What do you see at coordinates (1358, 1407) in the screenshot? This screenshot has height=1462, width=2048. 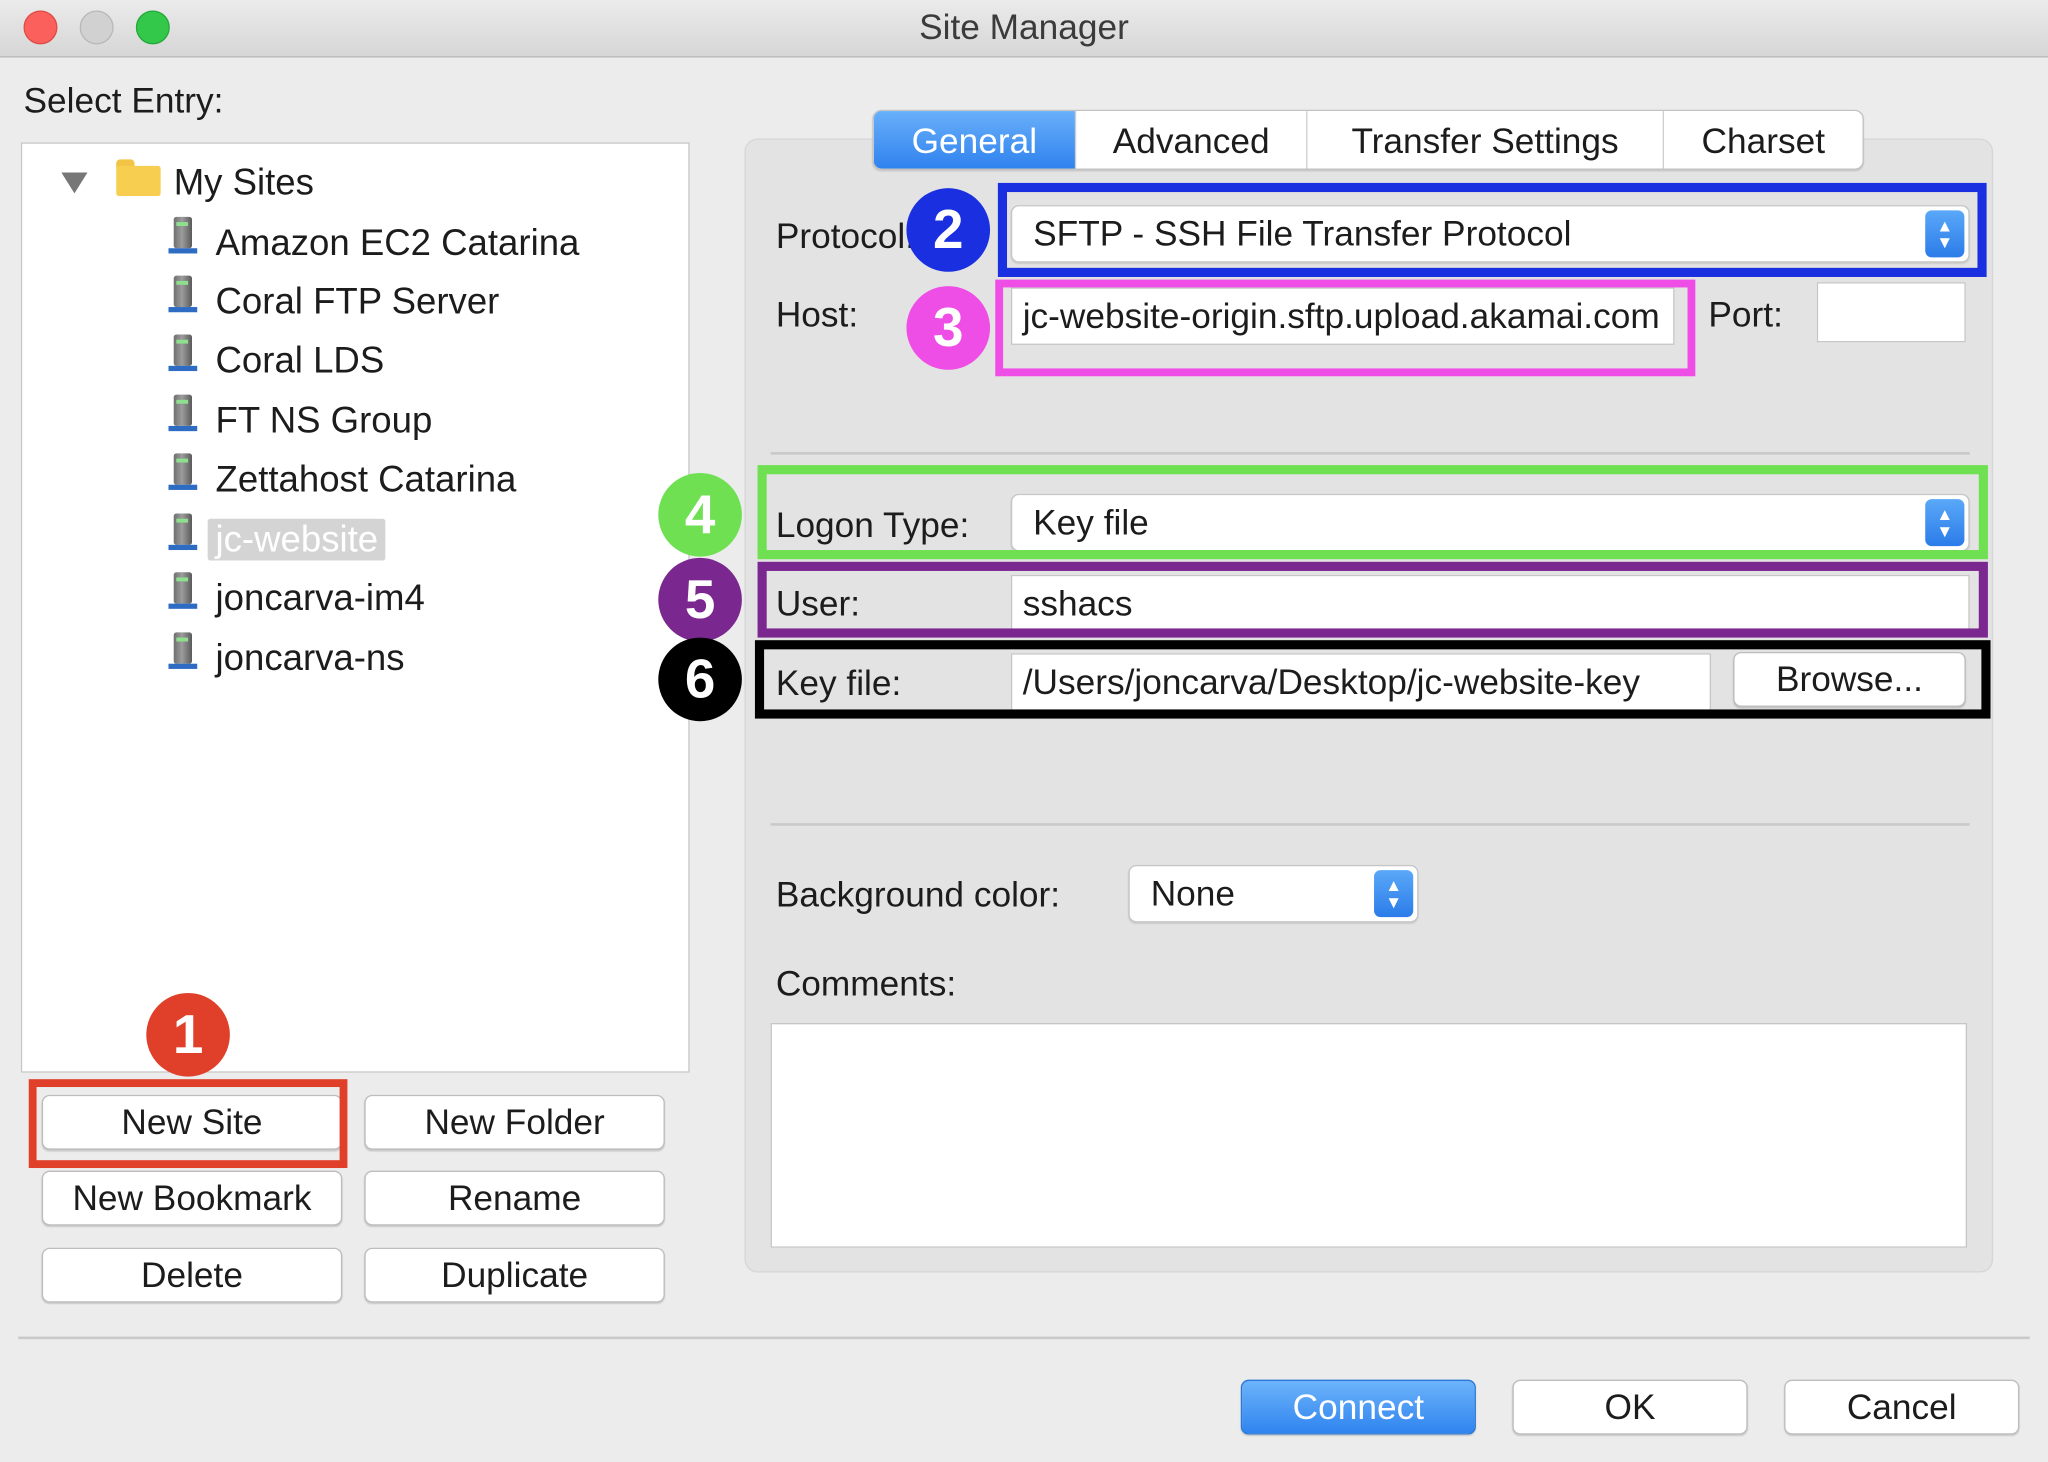 I see `connect-button: Connect` at bounding box center [1358, 1407].